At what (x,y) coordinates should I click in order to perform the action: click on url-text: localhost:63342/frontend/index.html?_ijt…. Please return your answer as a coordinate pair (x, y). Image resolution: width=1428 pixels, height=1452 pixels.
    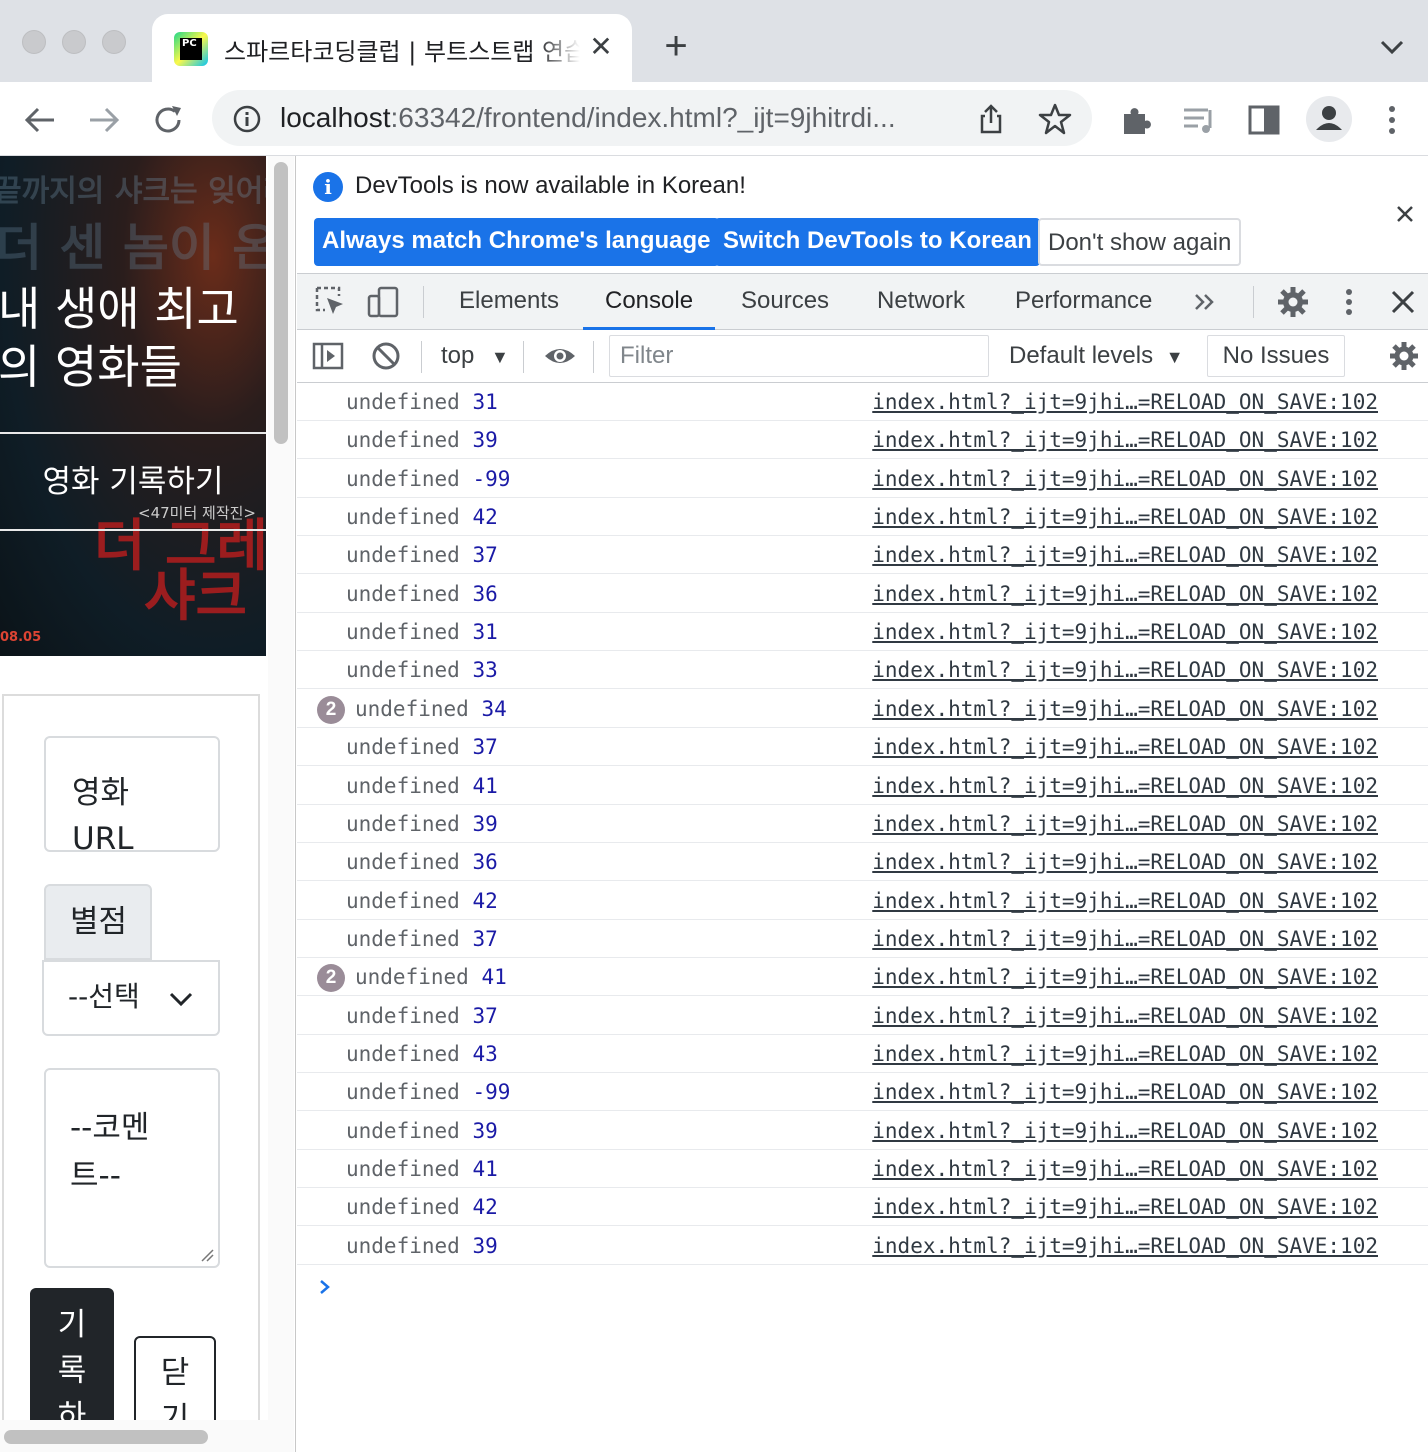
    Looking at the image, I should click on (620, 118).